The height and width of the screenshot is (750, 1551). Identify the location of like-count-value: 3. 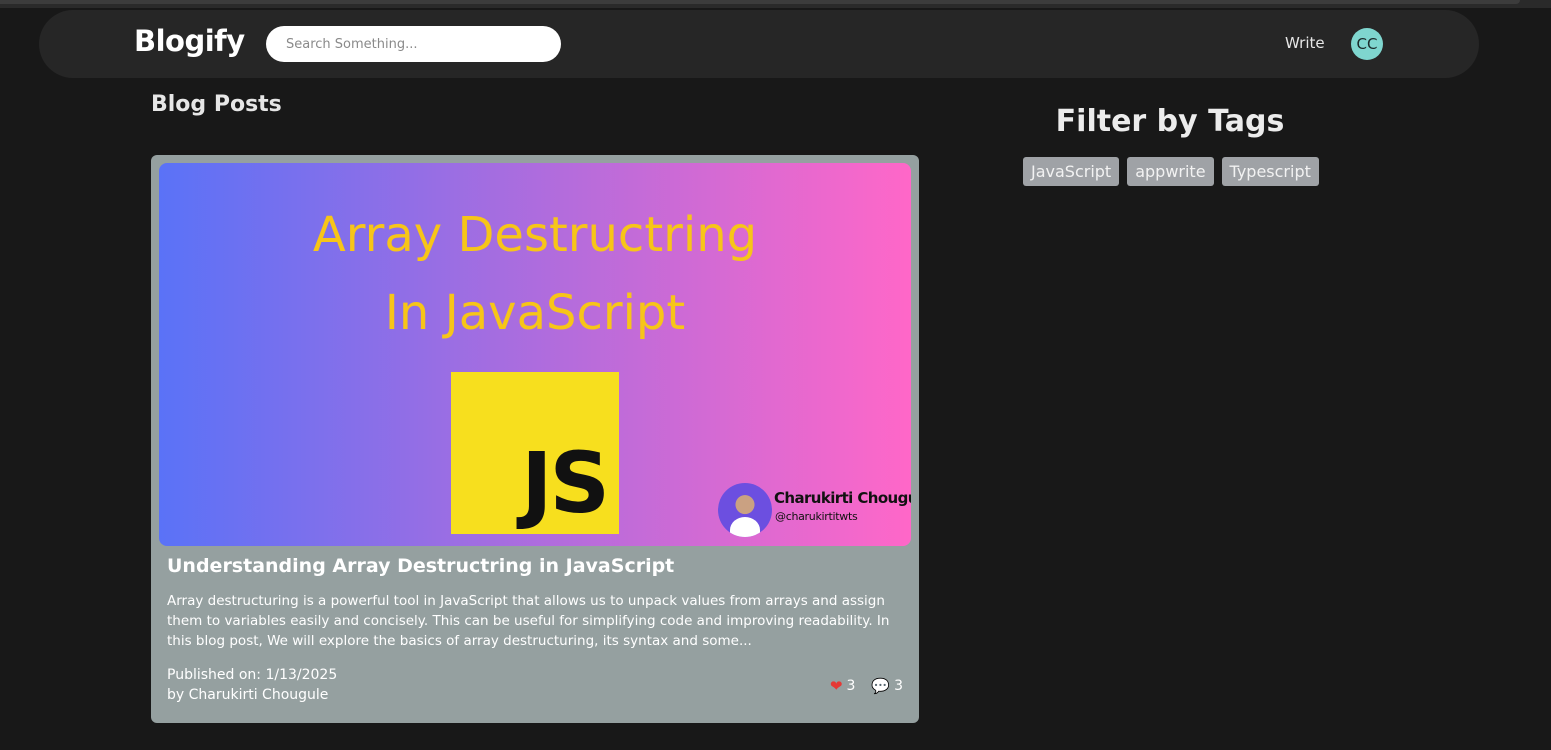
(851, 686).